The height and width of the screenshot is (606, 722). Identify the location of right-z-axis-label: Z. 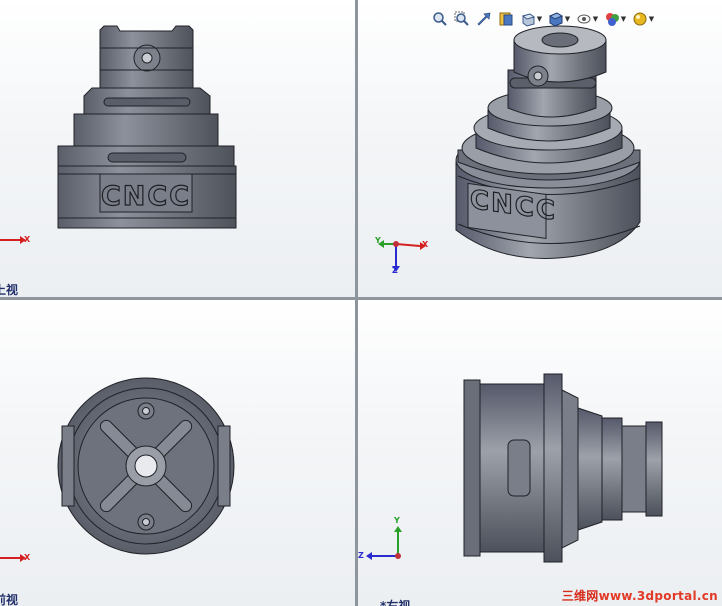
(361, 555).